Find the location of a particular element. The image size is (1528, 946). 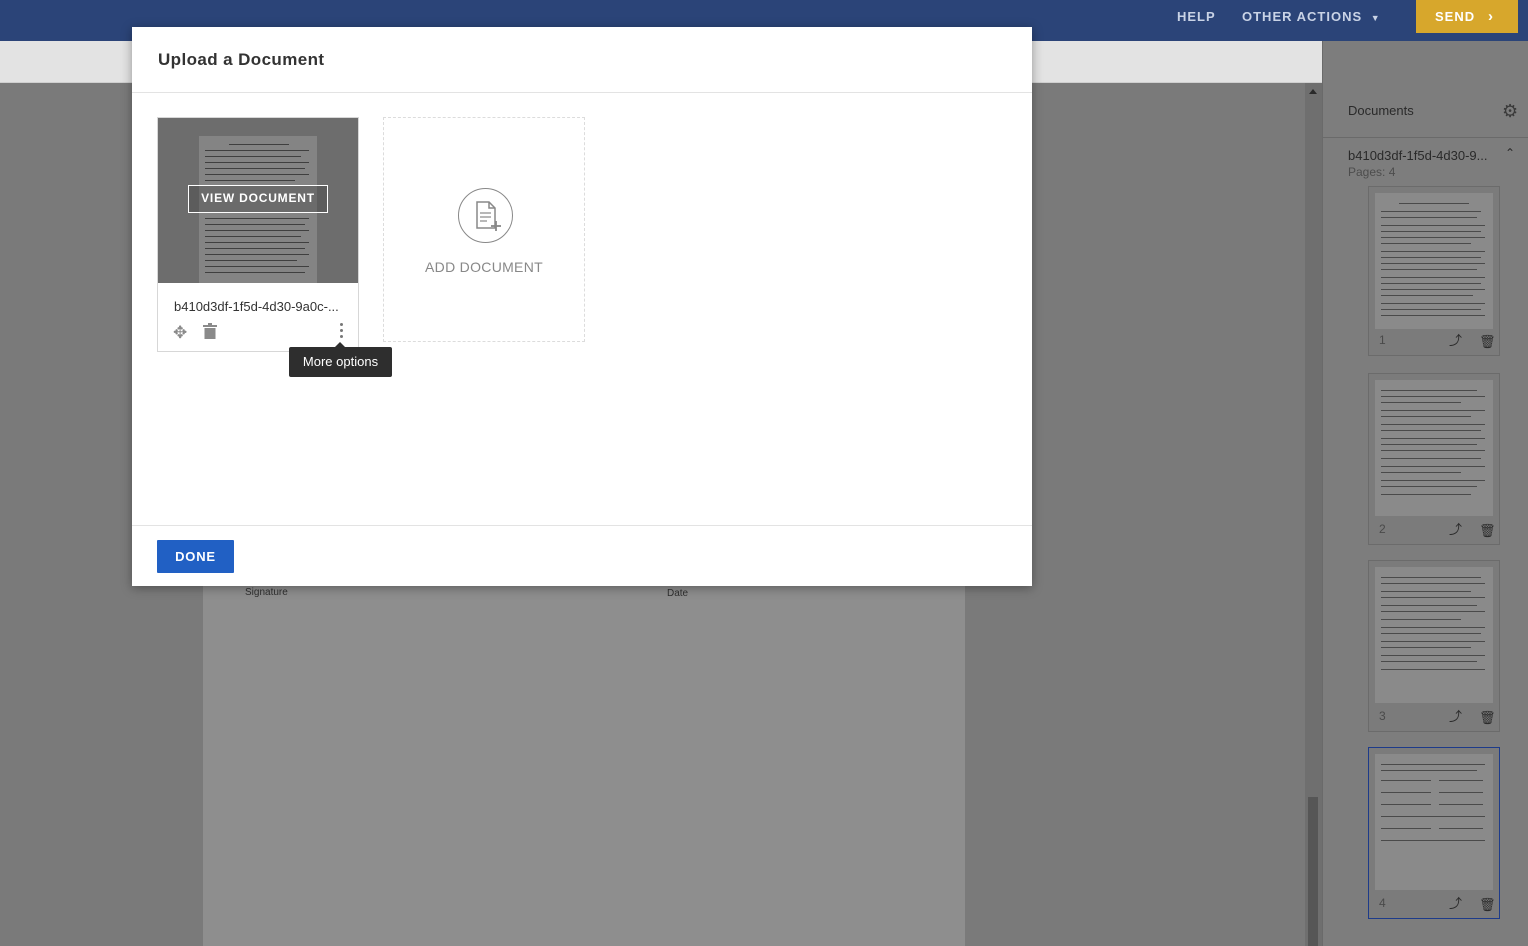

scrollbar-thumb is located at coordinates (1313, 871).